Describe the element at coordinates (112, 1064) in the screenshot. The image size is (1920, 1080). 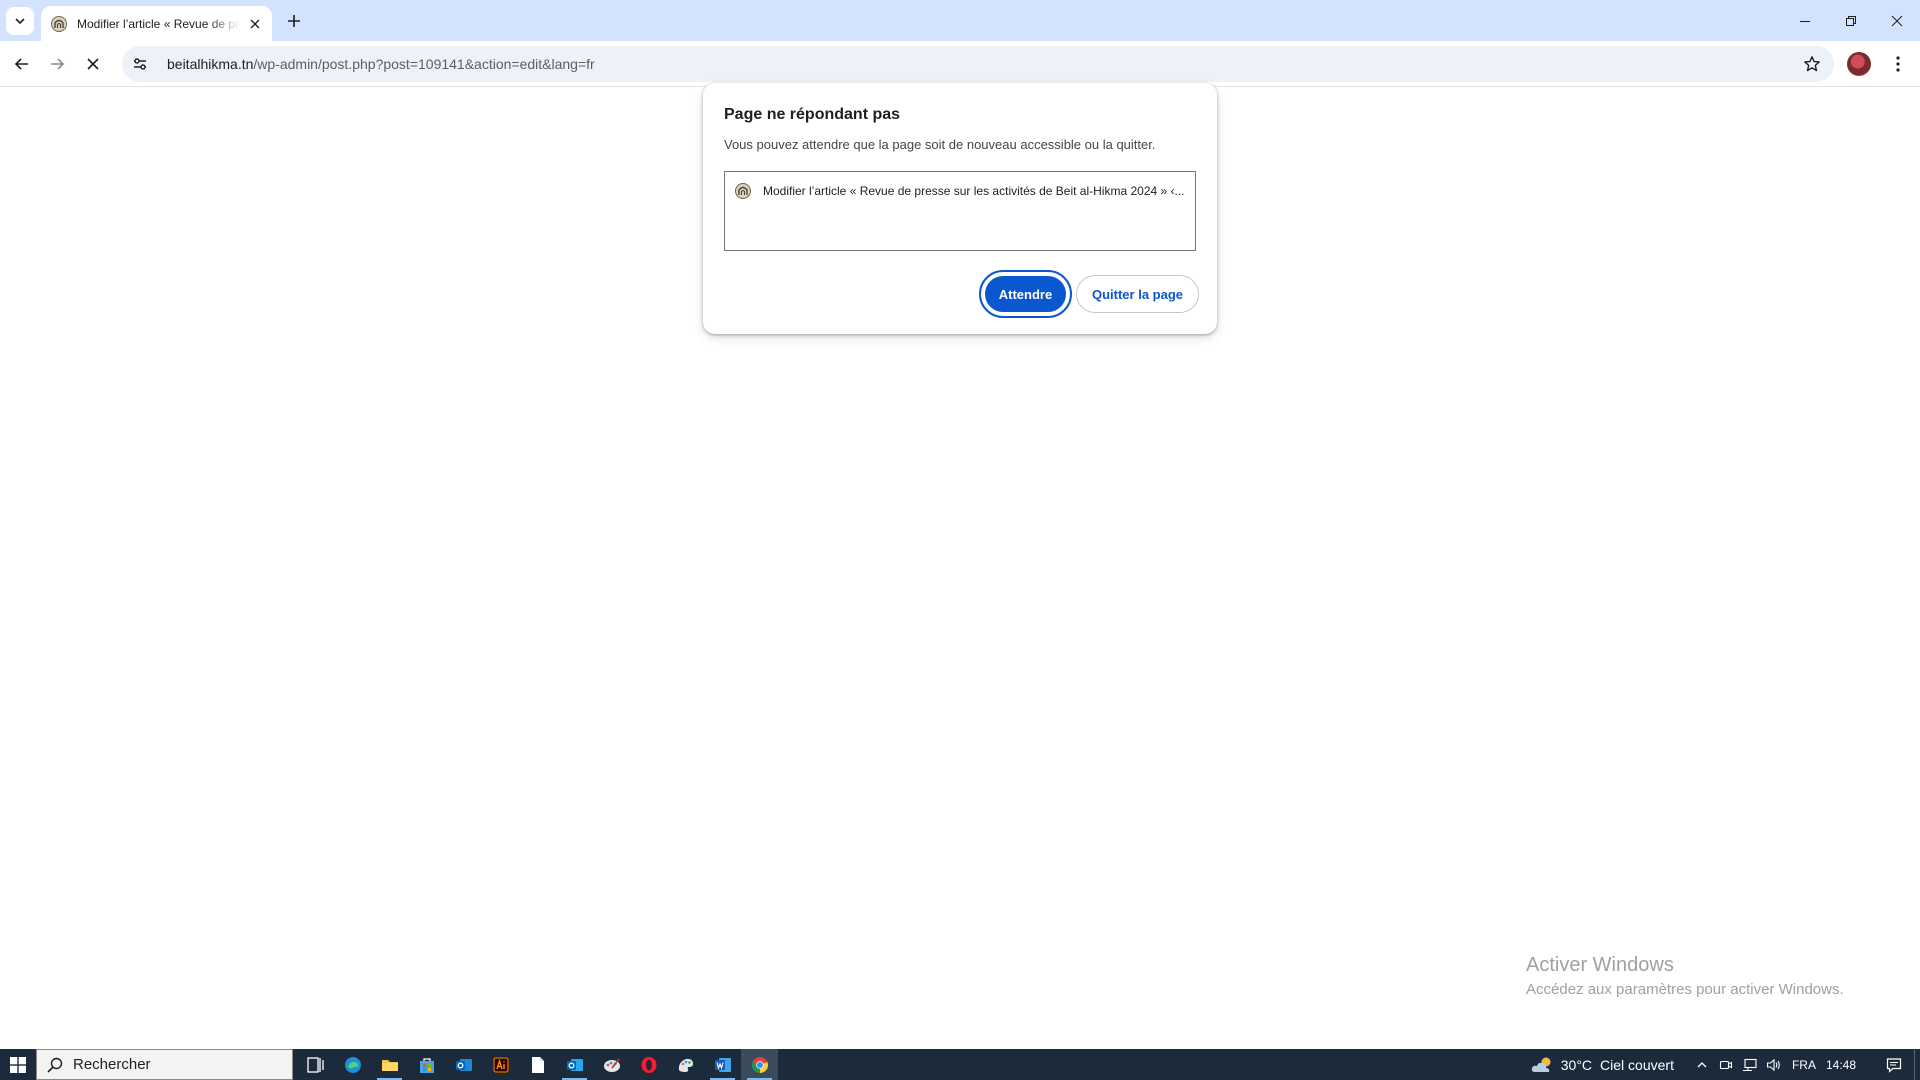
I see `search-placeholder: Rechercher` at that location.